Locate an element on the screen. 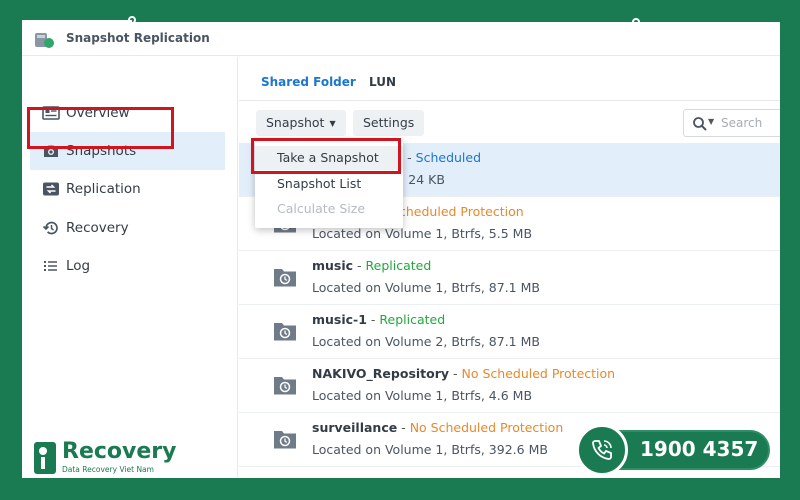  snapshots-highlight-box is located at coordinates (100, 128).